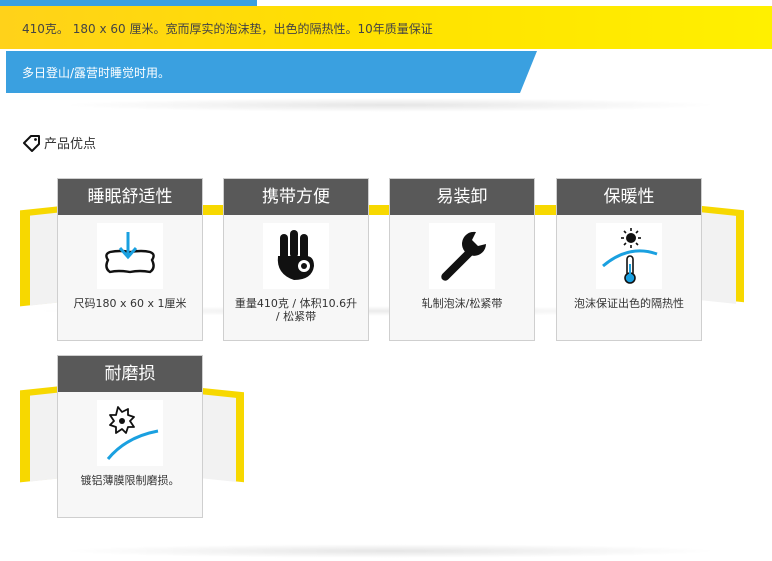 Image resolution: width=772 pixels, height=561 pixels. Describe the element at coordinates (70, 144) in the screenshot. I see `section-title: 产品优点` at that location.